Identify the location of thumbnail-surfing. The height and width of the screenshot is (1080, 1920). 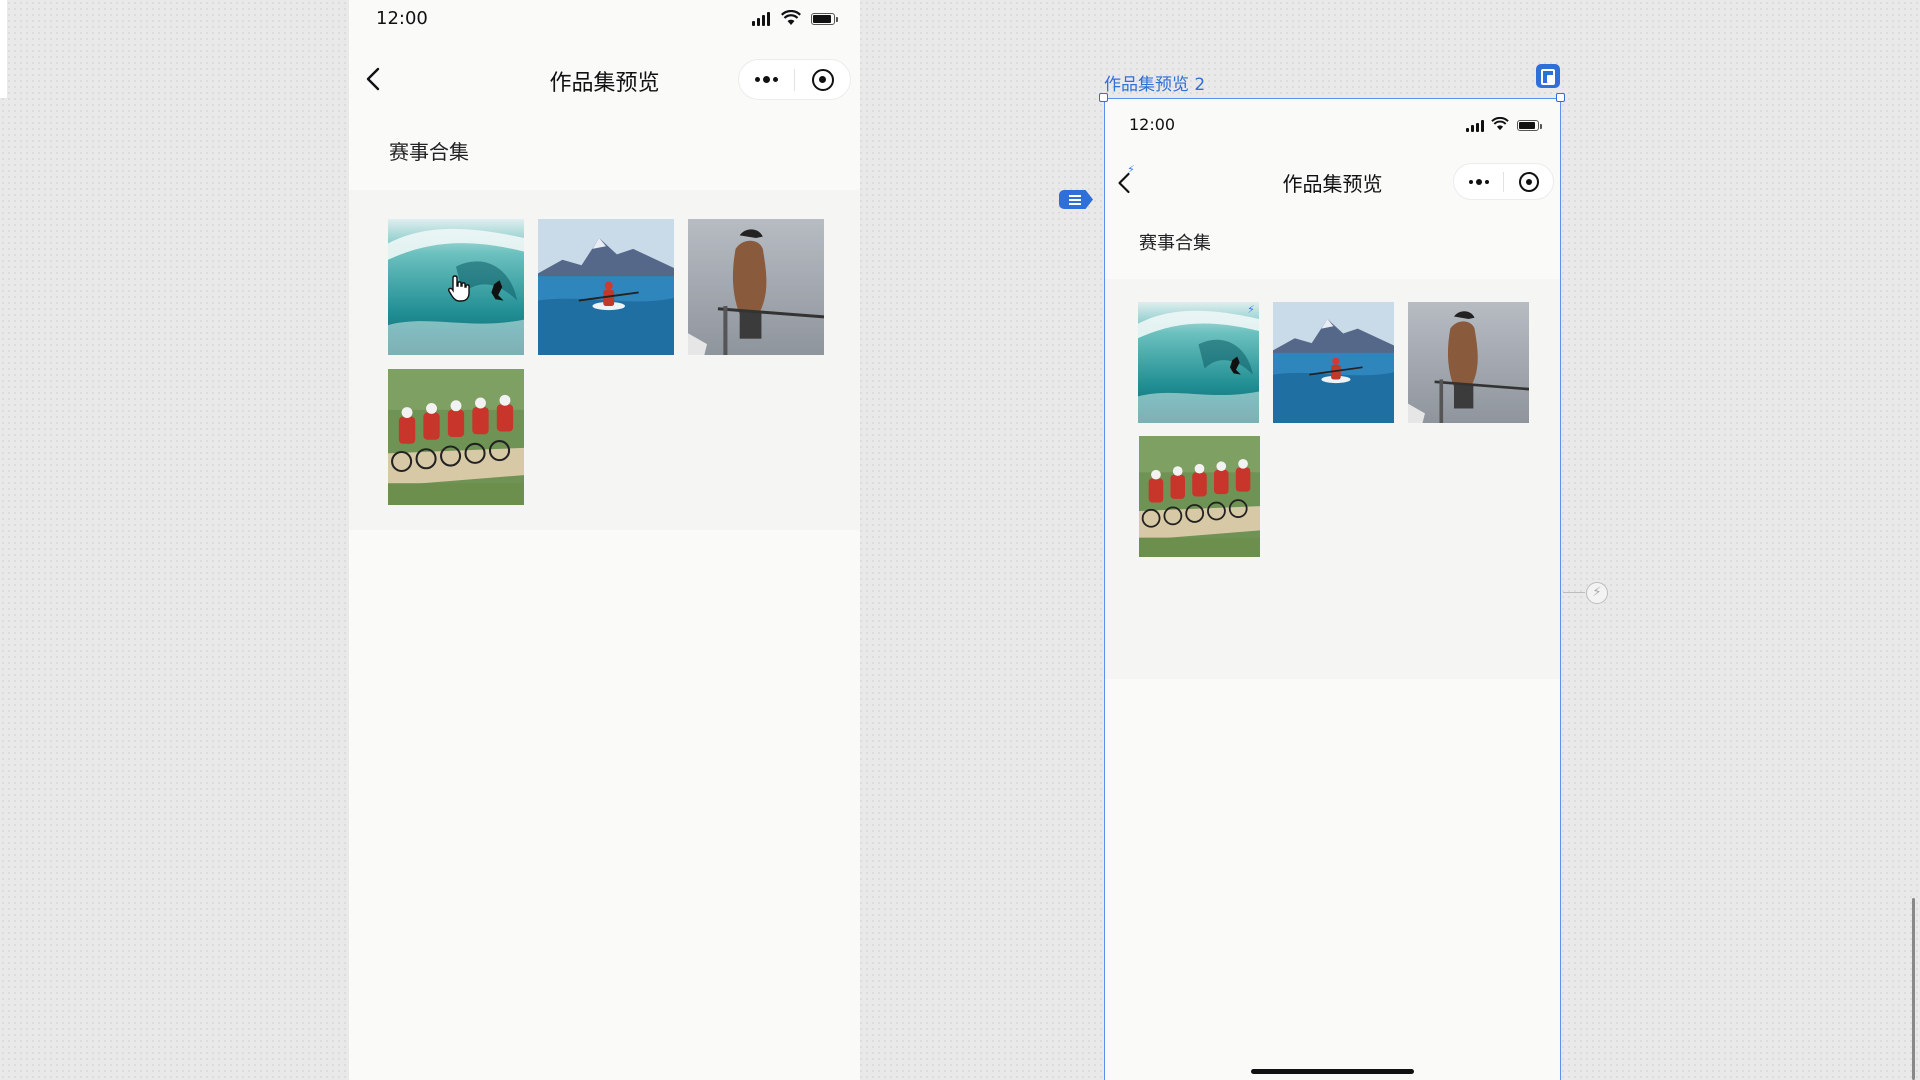
(456, 287).